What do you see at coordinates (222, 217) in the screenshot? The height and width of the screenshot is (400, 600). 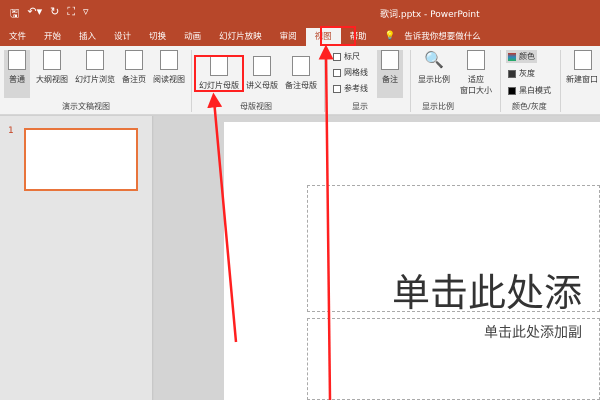 I see `arrow-to-slide-master` at bounding box center [222, 217].